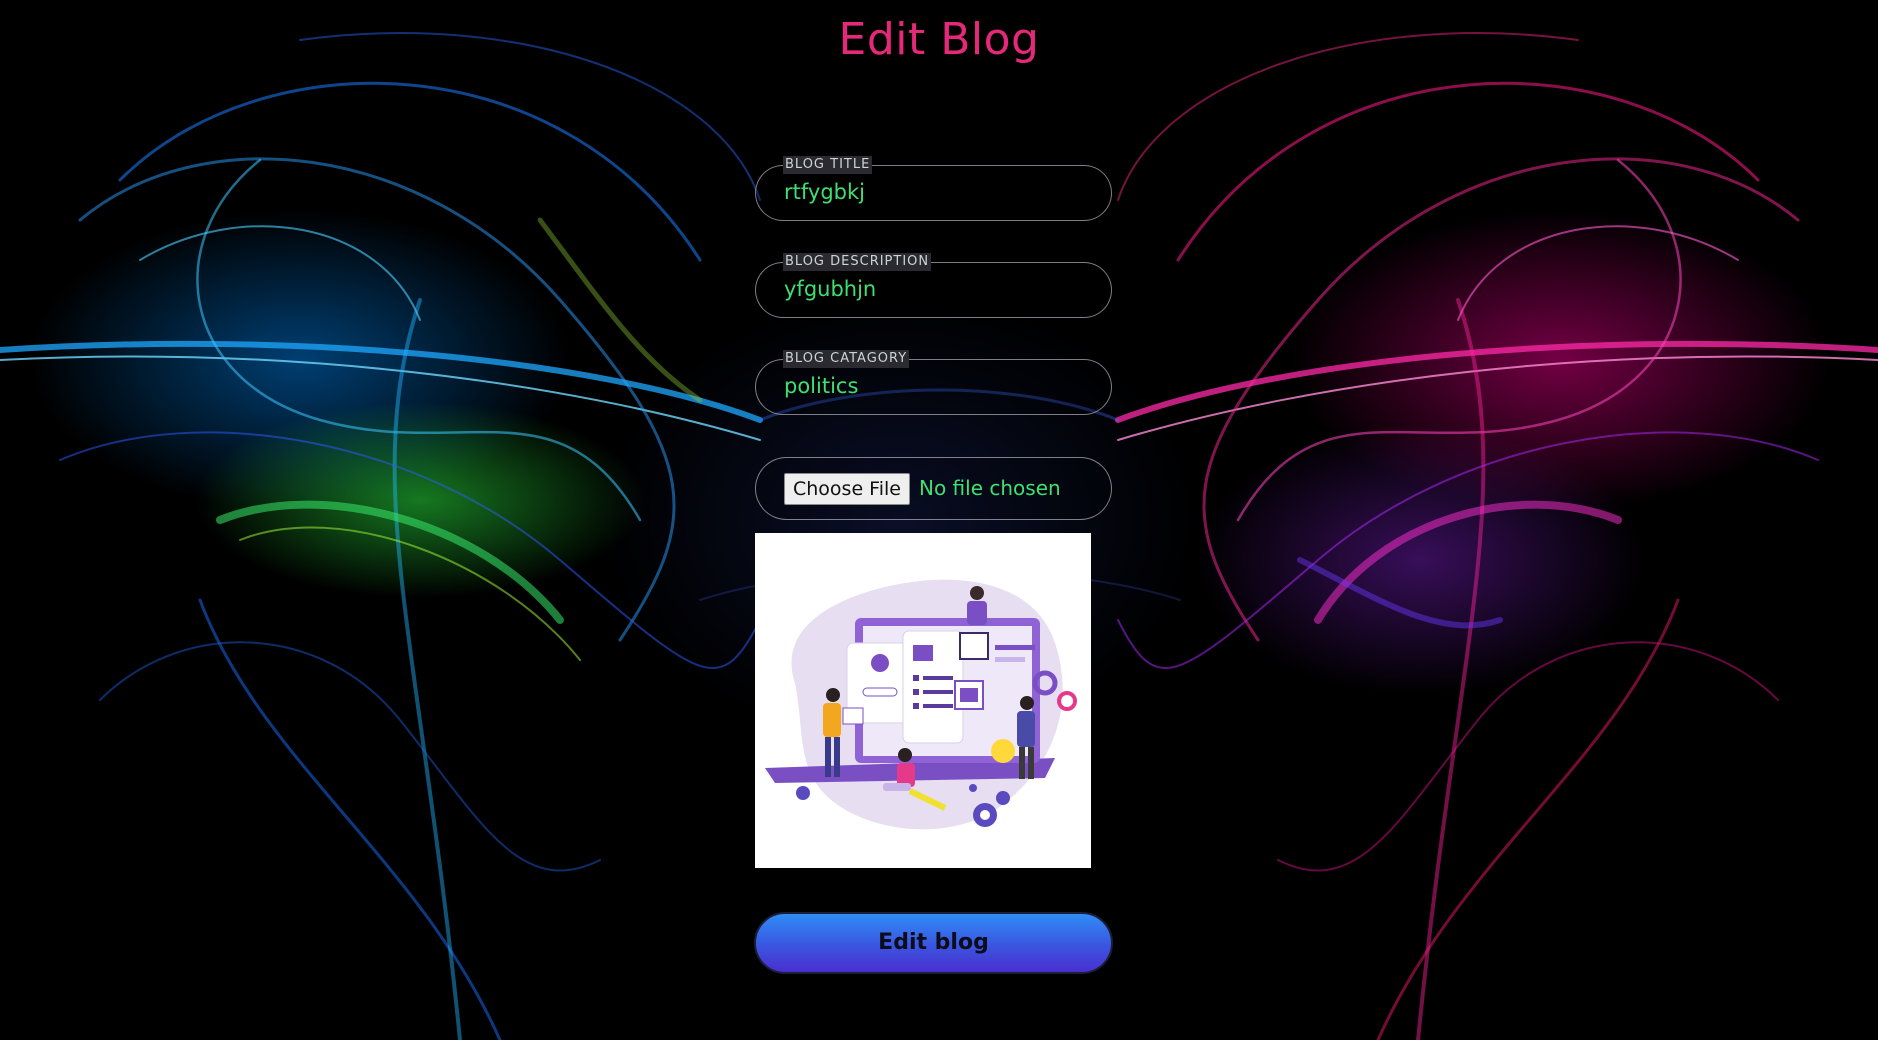 This screenshot has width=1878, height=1040. I want to click on blog-title-input: rtfygbkj, so click(824, 192).